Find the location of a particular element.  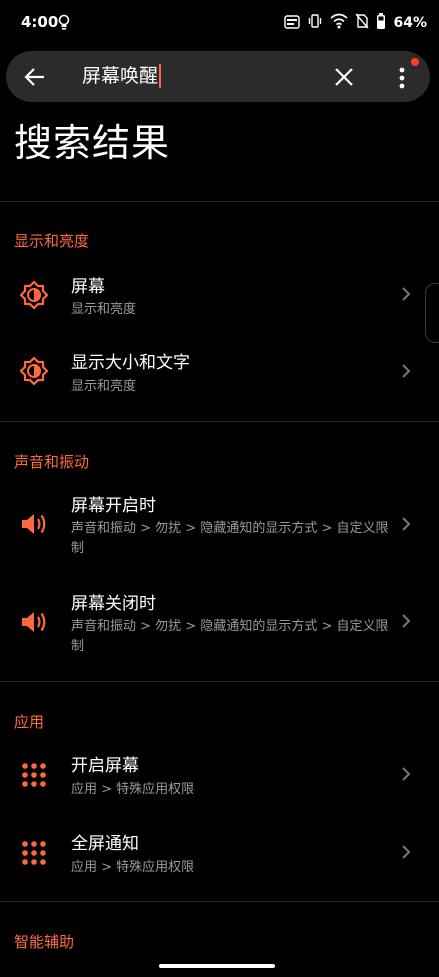

search-bar: 屏幕唤醒 is located at coordinates (218, 76).